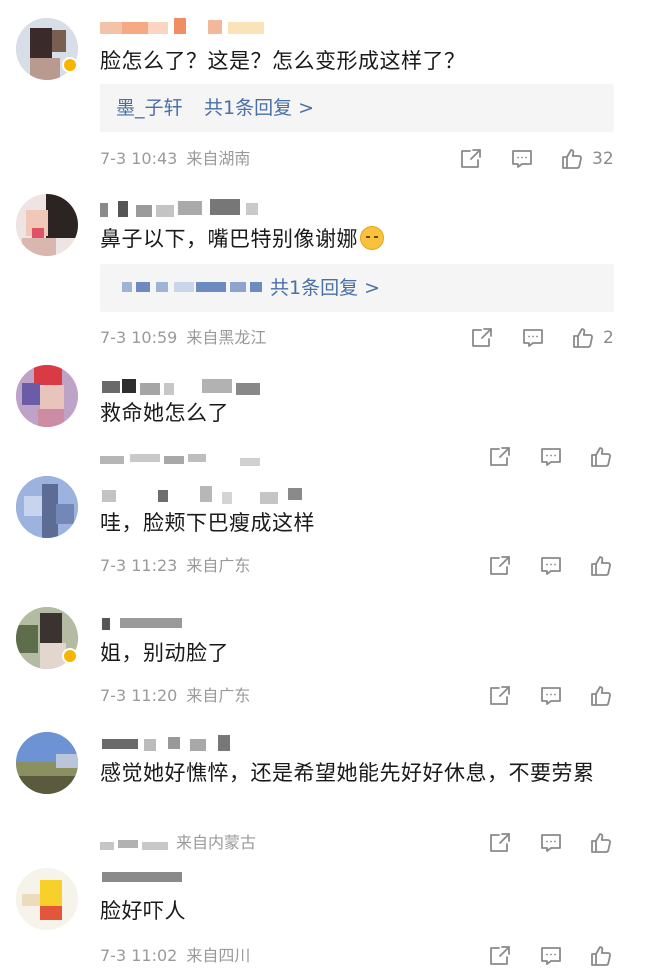 This screenshot has height=972, width=657. What do you see at coordinates (192, 289) in the screenshot?
I see `reply-author-redacted` at bounding box center [192, 289].